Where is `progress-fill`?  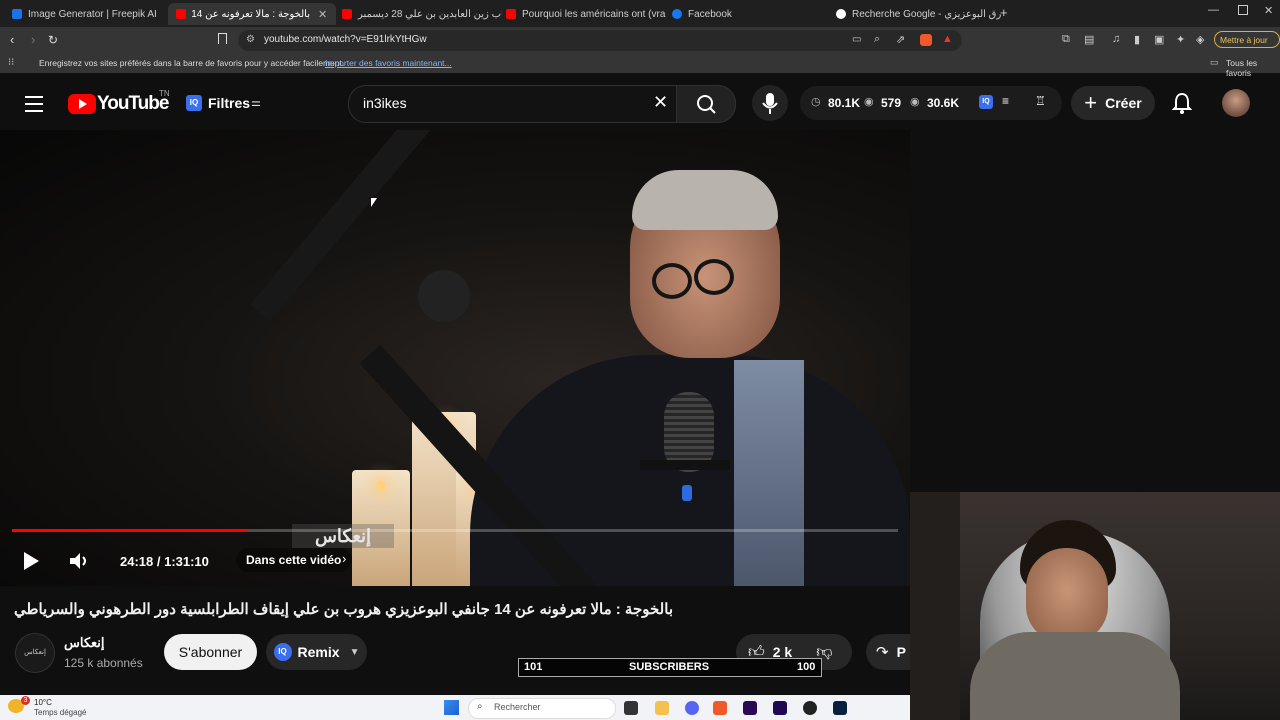 progress-fill is located at coordinates (130, 530).